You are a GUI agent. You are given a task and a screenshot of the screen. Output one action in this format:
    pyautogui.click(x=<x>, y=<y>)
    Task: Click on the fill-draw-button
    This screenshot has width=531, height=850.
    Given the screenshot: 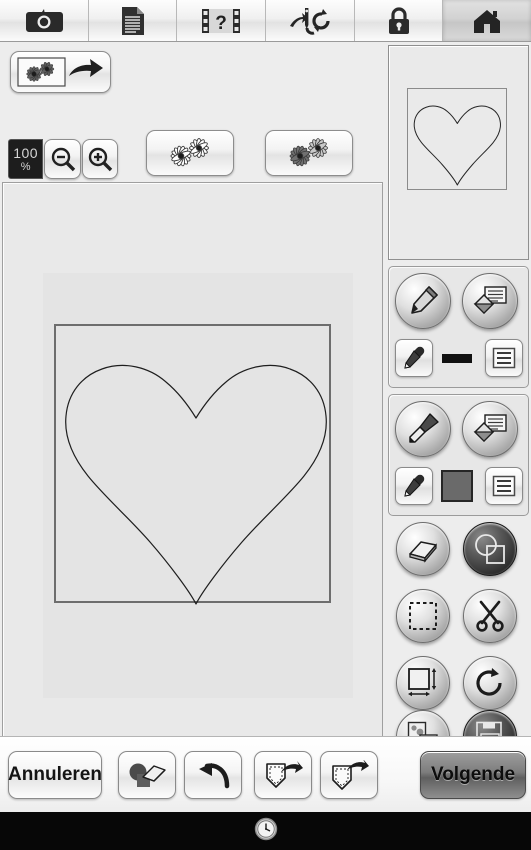 What is the action you would take?
    pyautogui.click(x=423, y=429)
    